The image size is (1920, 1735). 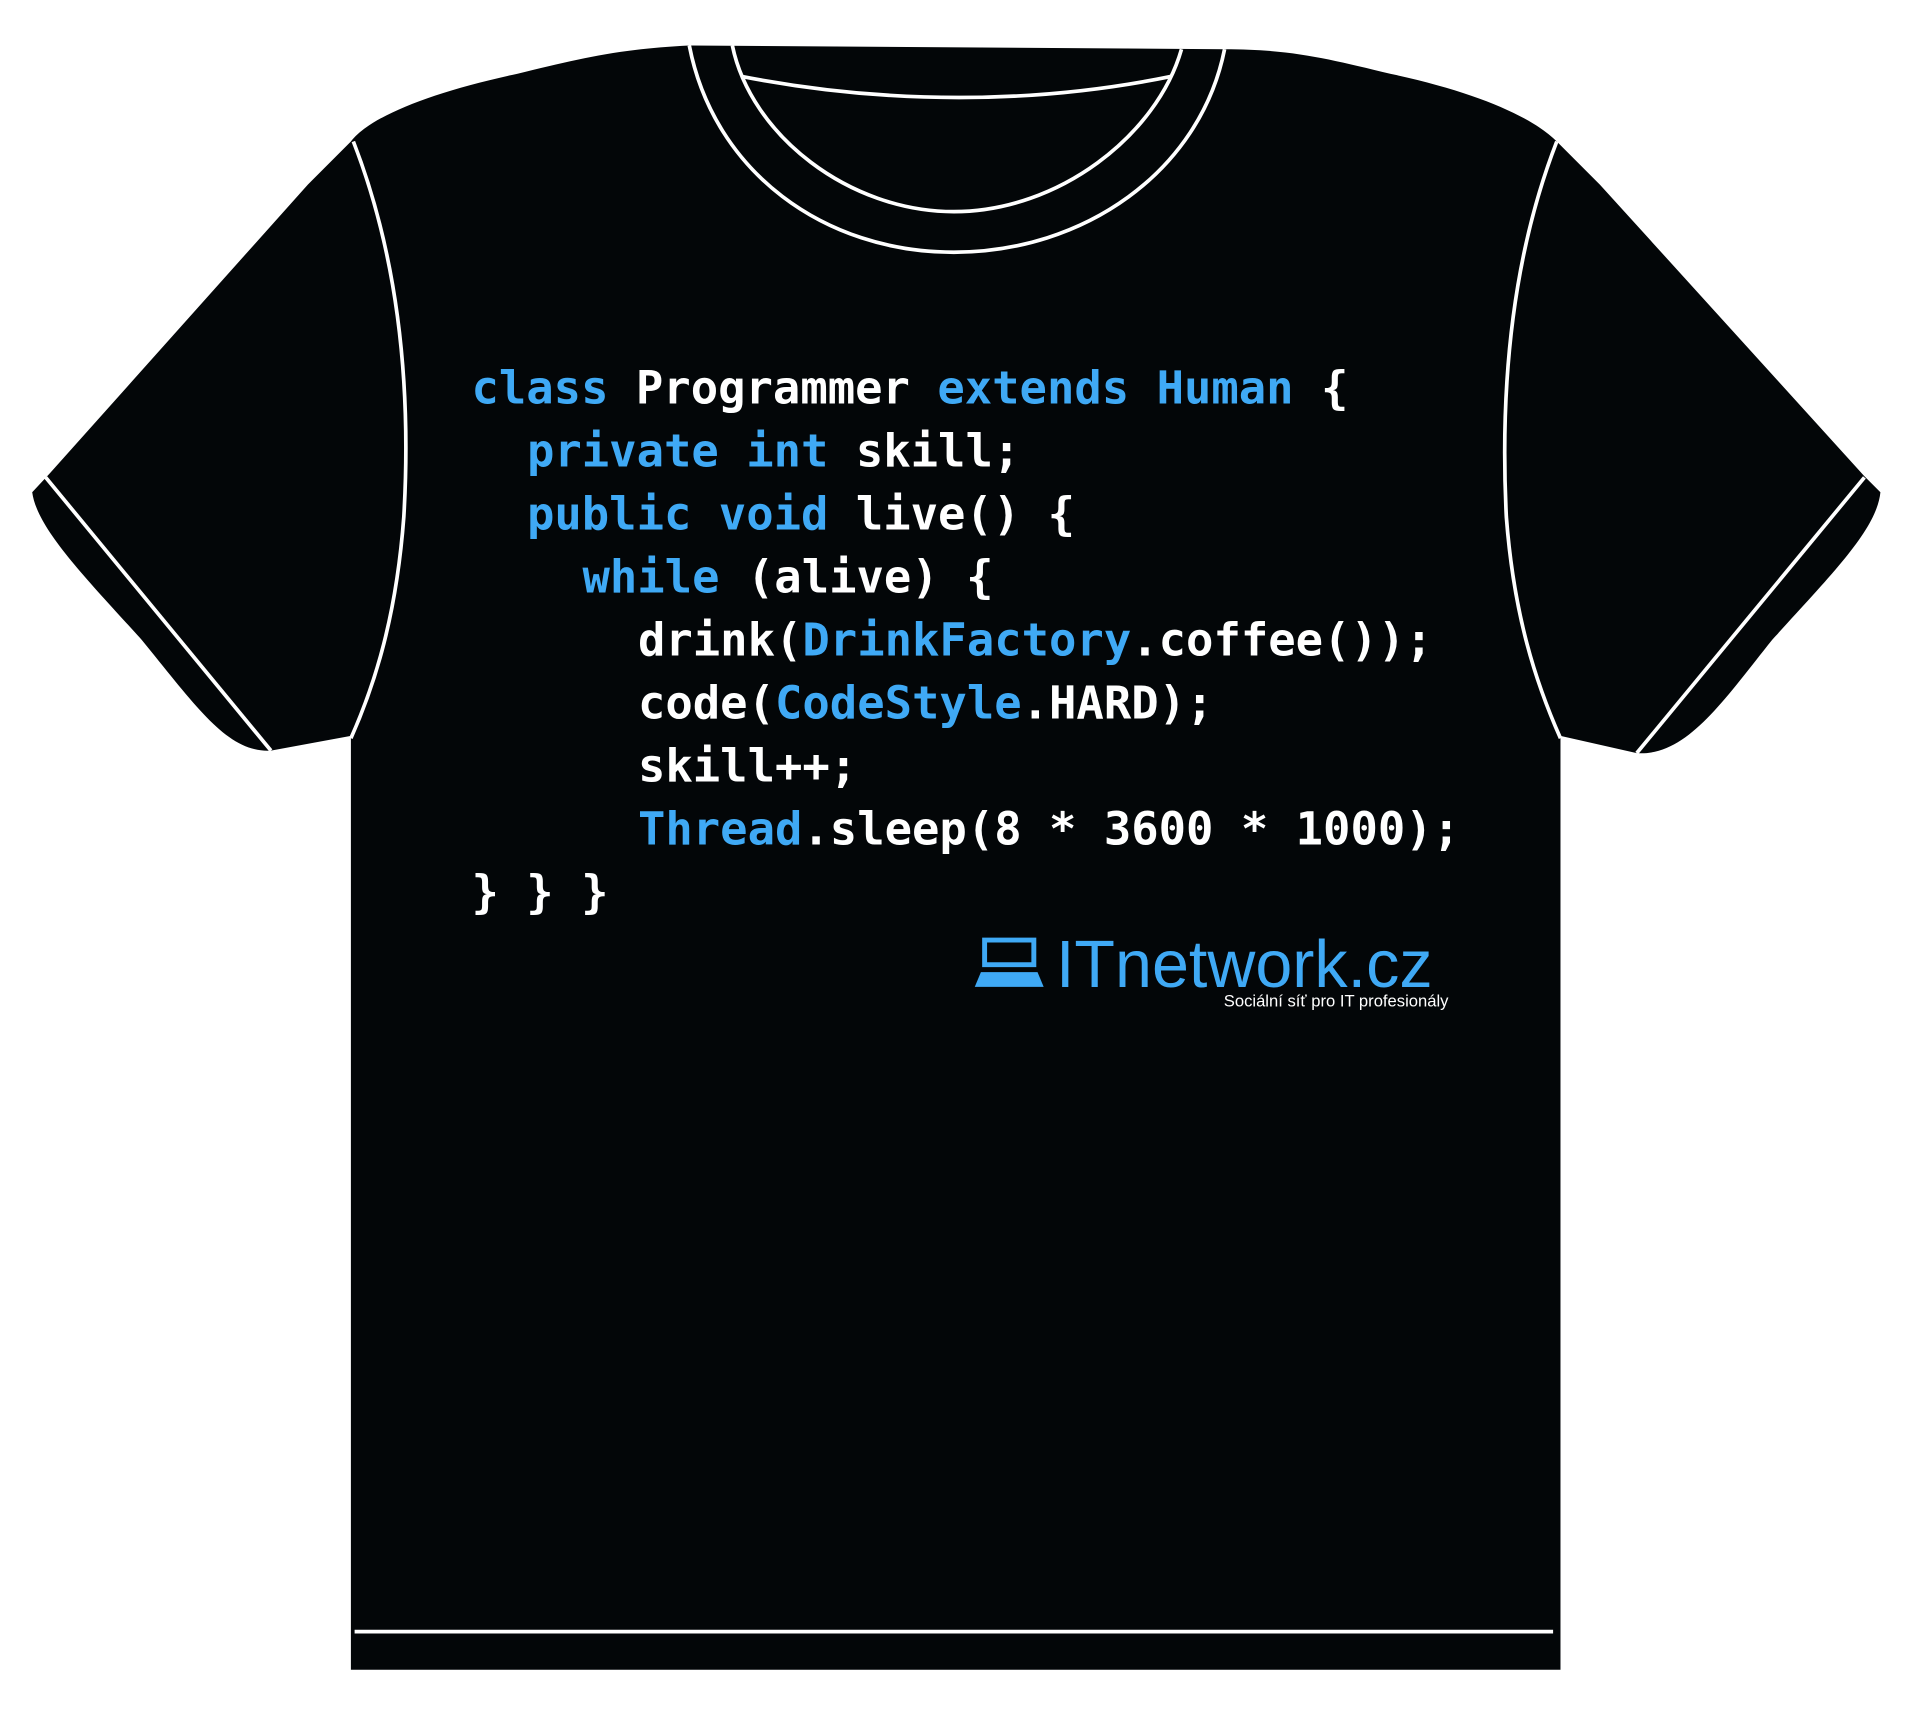 I want to click on code-line: private int skill;, so click(x=773, y=451).